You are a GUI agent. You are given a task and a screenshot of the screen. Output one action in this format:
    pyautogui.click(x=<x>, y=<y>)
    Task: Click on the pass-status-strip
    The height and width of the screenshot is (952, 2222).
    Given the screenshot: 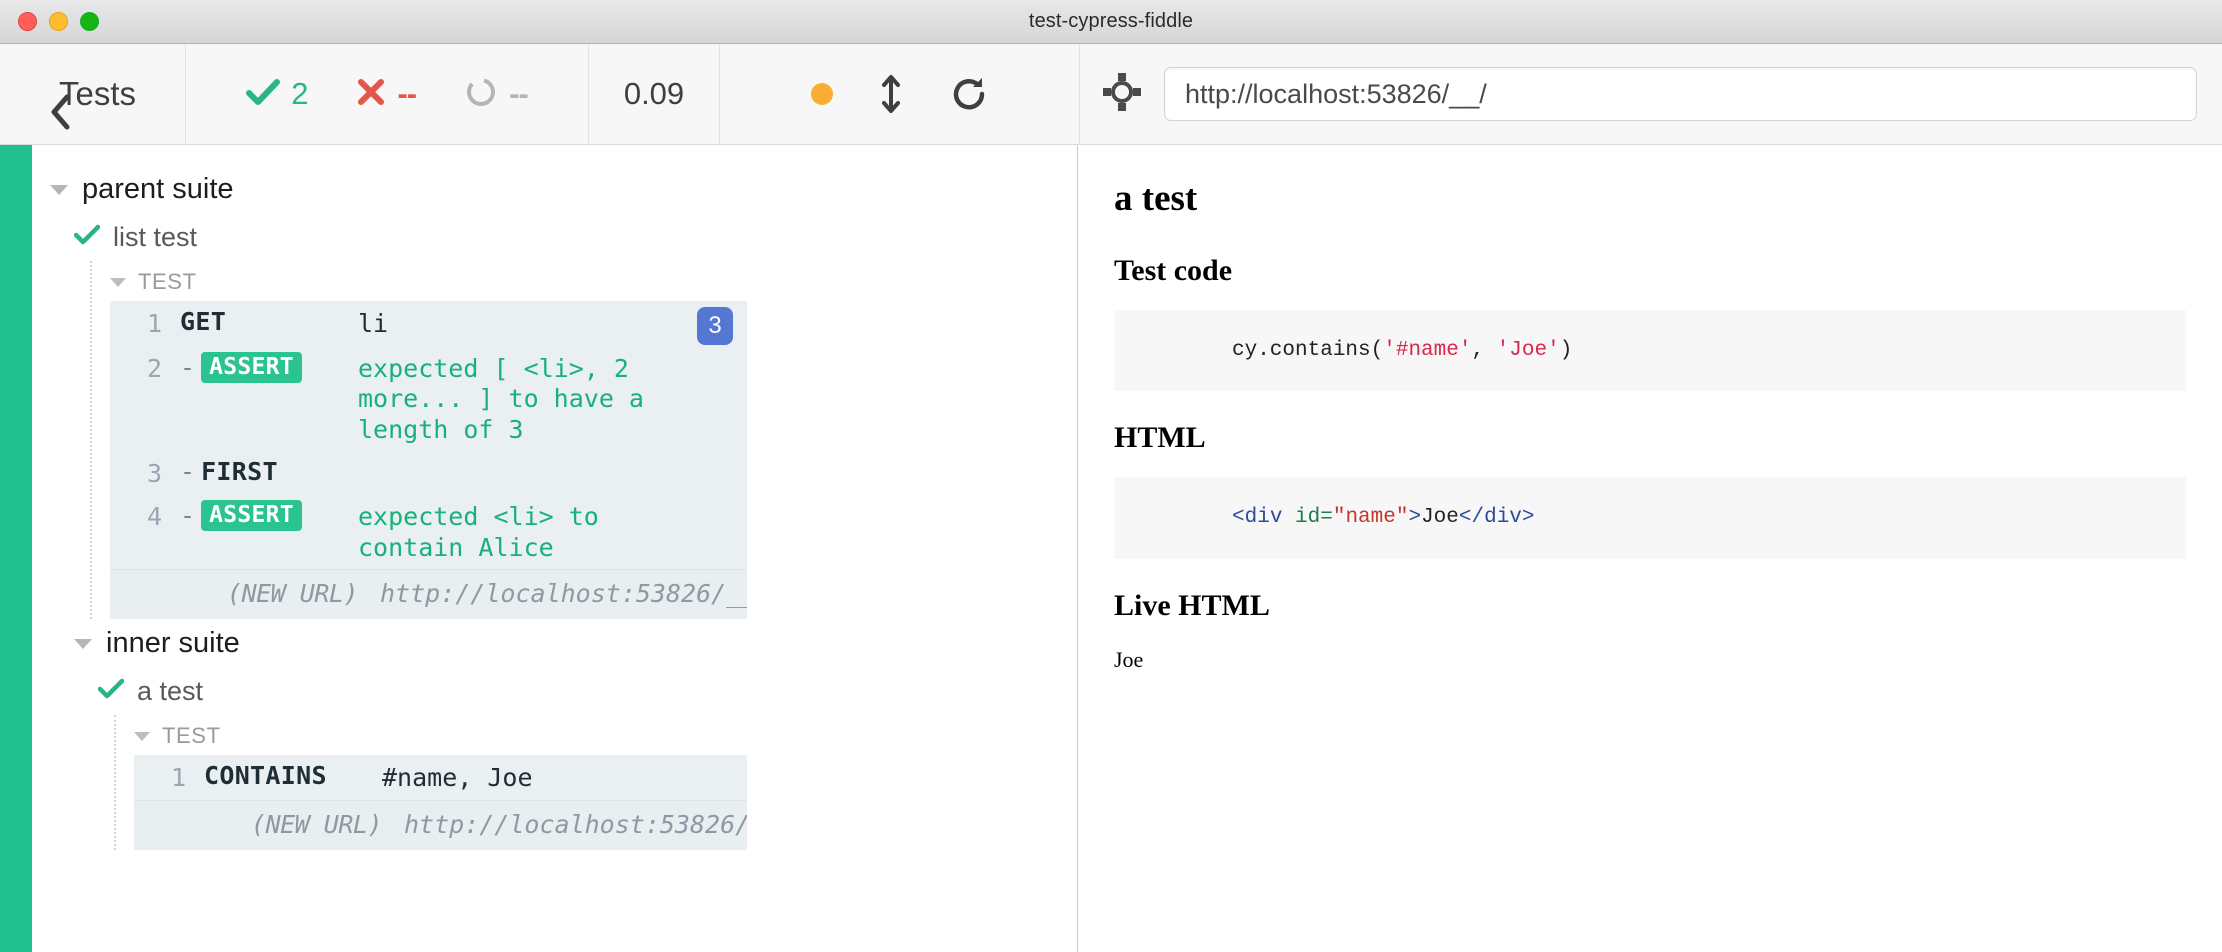 What is the action you would take?
    pyautogui.click(x=16, y=548)
    